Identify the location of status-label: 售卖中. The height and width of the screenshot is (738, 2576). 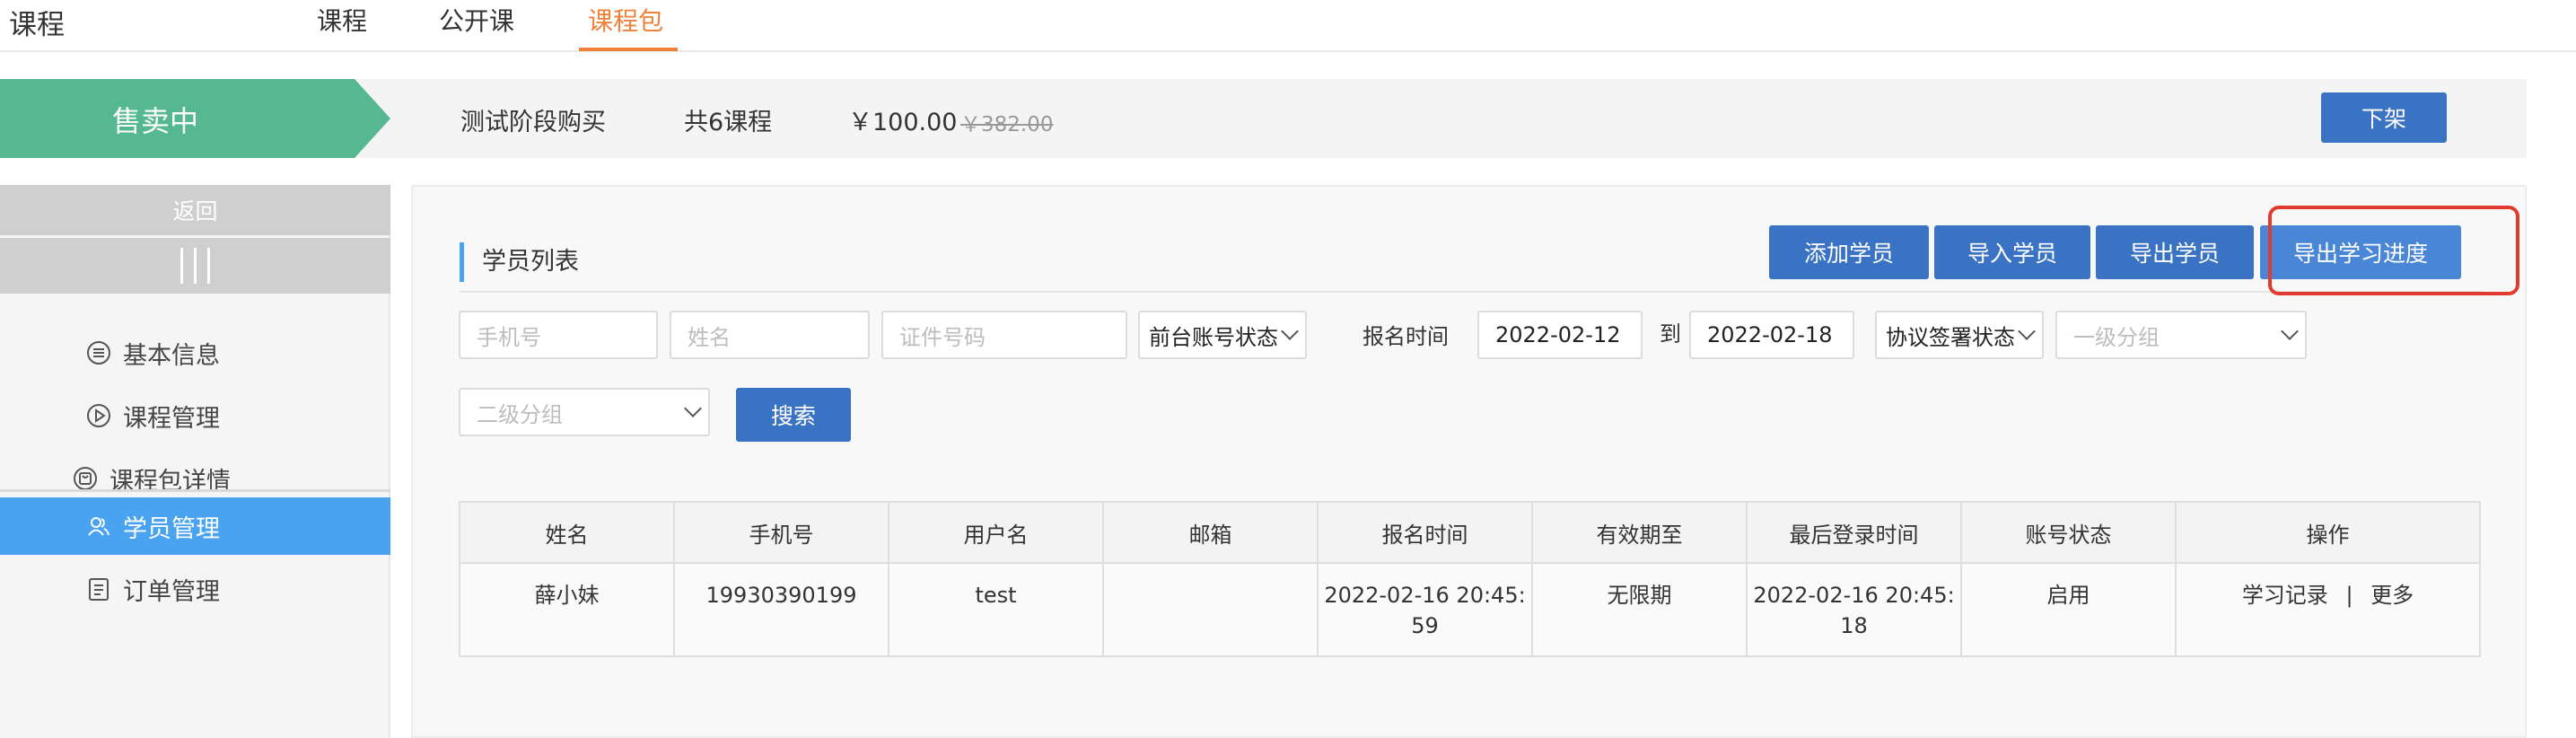
(155, 121).